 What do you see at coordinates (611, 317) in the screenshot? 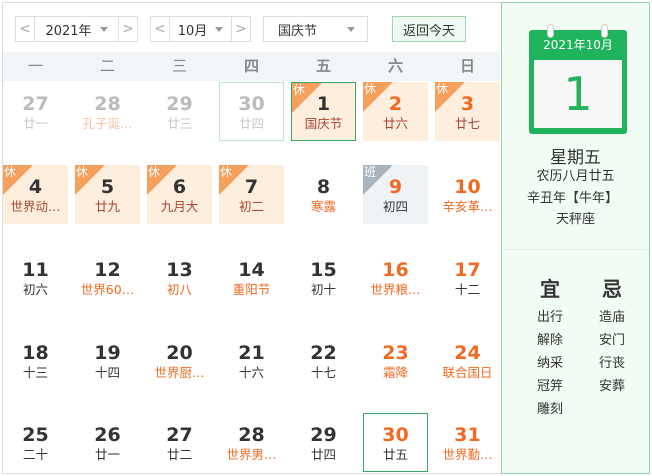
I see `ji-item: 造庙` at bounding box center [611, 317].